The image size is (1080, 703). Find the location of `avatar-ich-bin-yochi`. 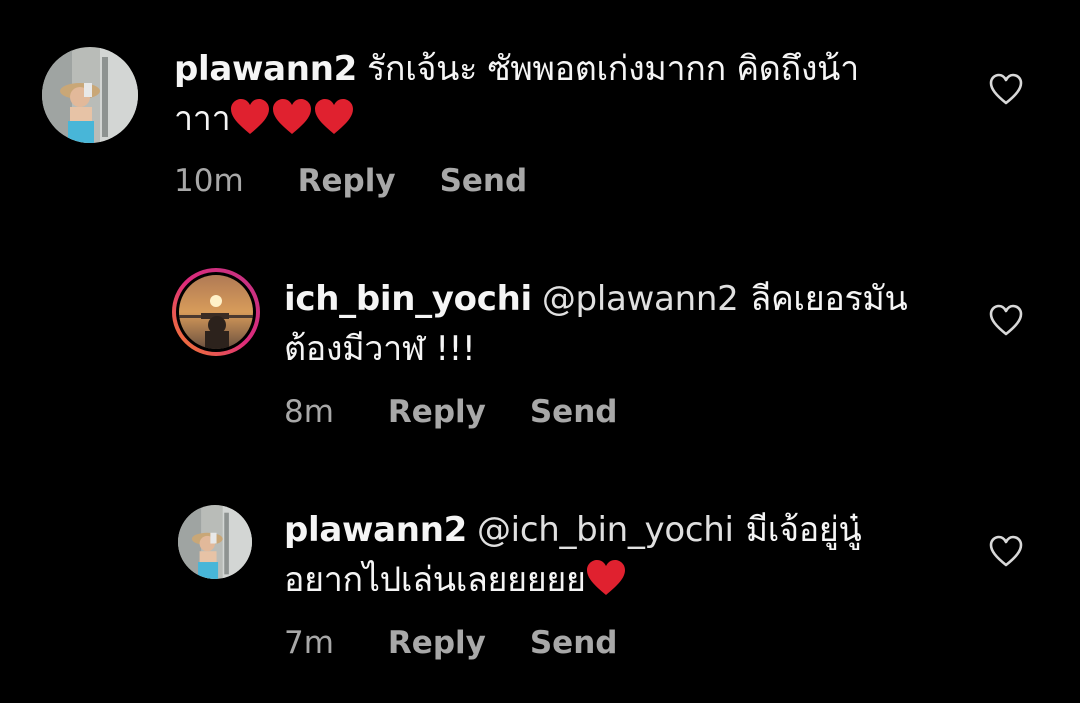

avatar-ich-bin-yochi is located at coordinates (216, 312).